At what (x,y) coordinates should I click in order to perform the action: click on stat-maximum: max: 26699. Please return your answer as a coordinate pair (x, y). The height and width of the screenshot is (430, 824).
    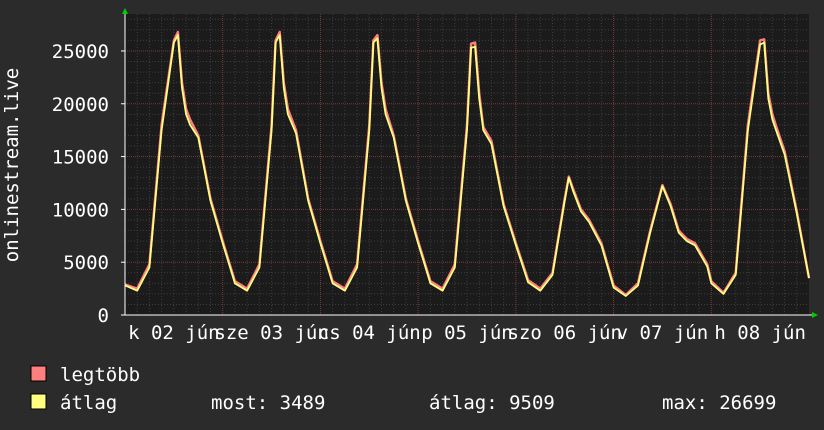
    Looking at the image, I should click on (719, 403).